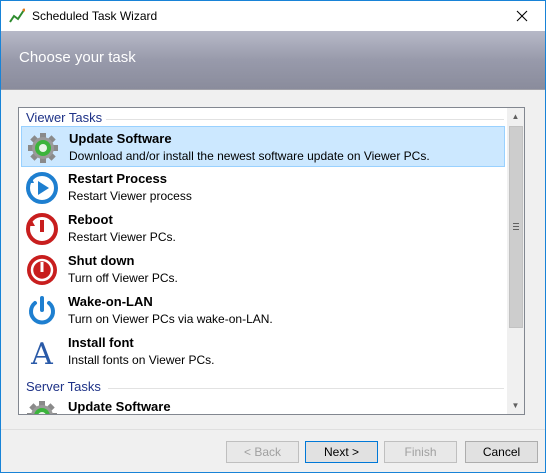  Describe the element at coordinates (95, 16) in the screenshot. I see `window-title: Scheduled Task Wizard` at that location.